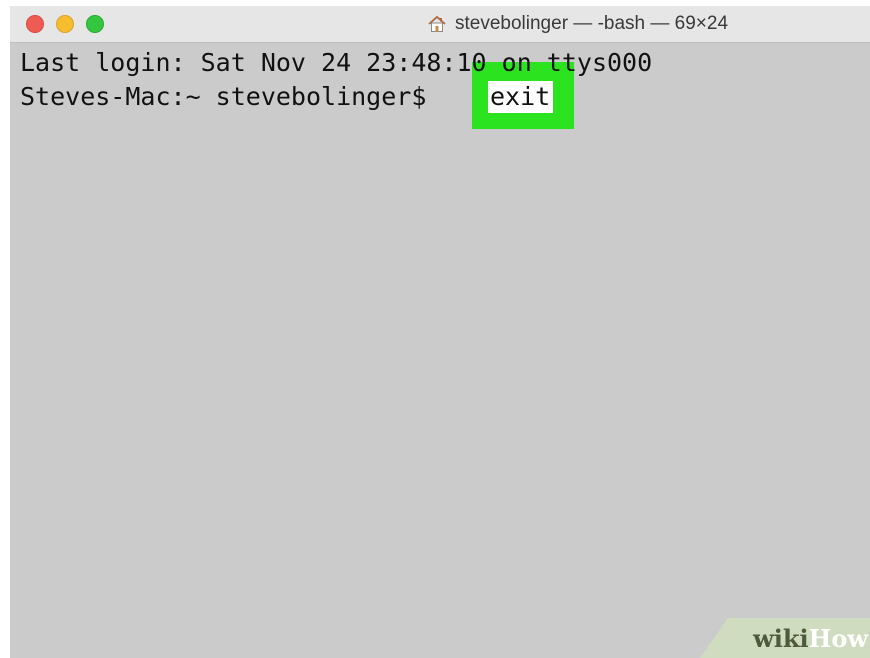  I want to click on watermark-wiki: wiki, so click(781, 638).